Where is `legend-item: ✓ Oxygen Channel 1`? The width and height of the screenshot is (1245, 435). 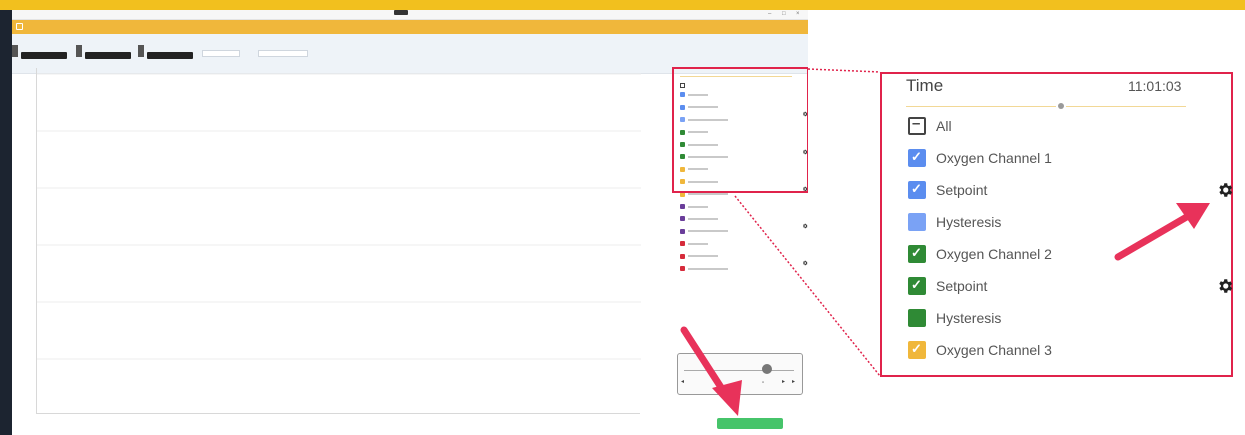 legend-item: ✓ Oxygen Channel 1 is located at coordinates (980, 158).